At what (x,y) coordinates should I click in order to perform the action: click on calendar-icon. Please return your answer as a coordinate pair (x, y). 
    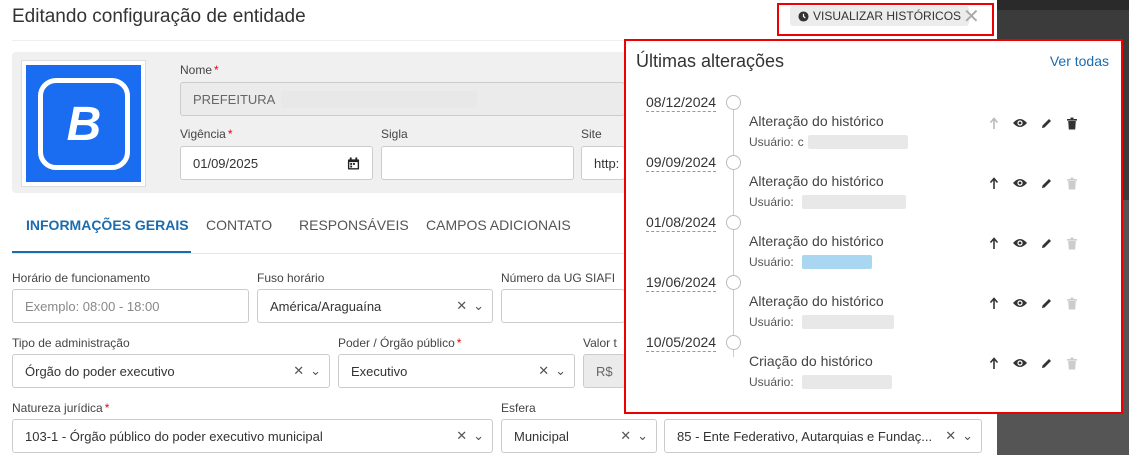
    Looking at the image, I should click on (353, 163).